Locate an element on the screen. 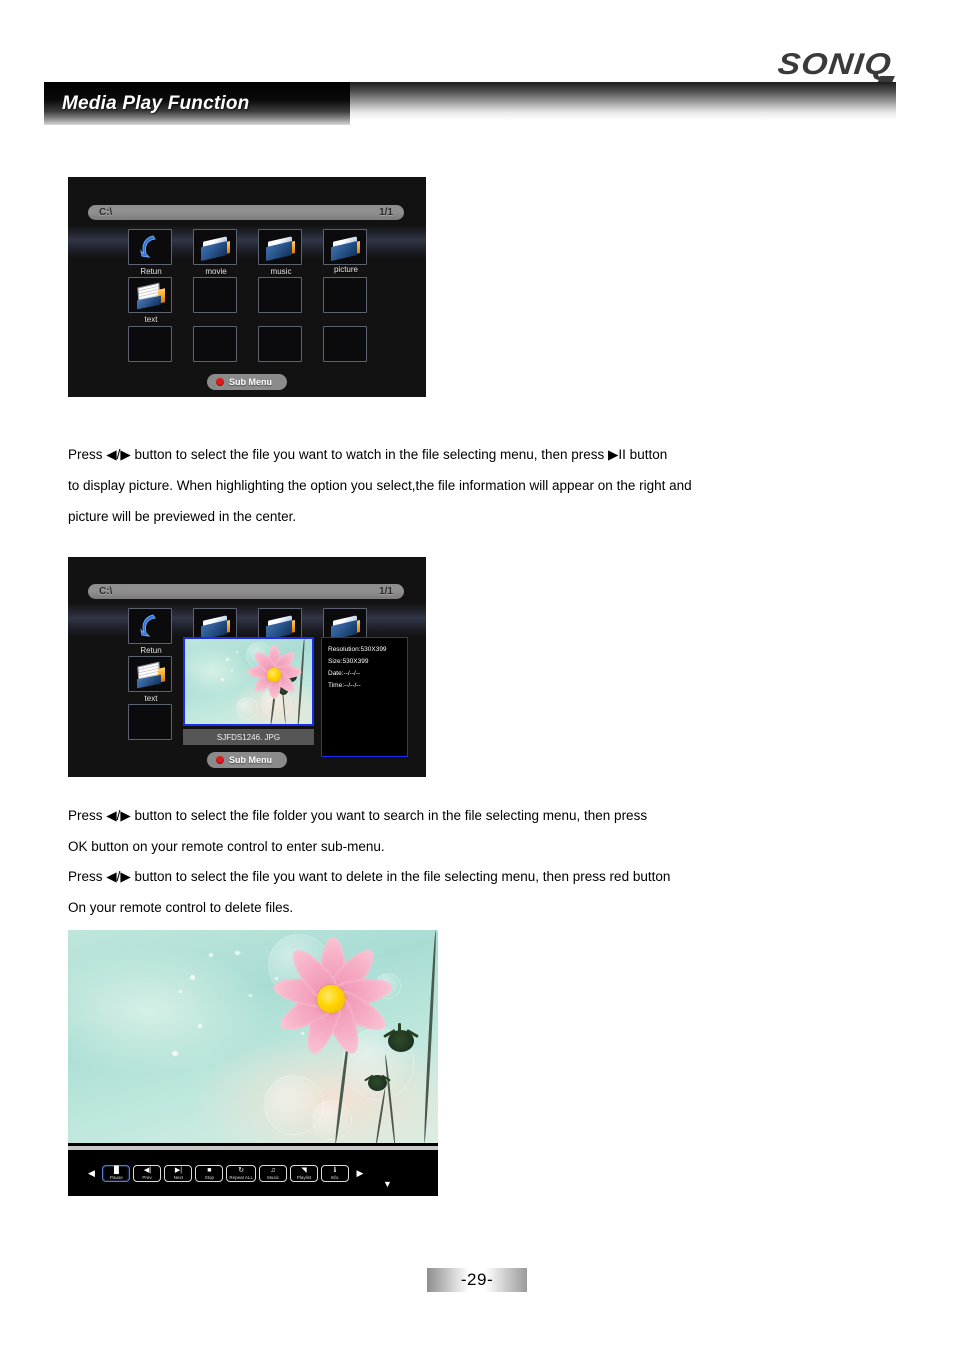 The height and width of the screenshot is (1347, 954). previous-button: ◀| Prev. is located at coordinates (147, 1173).